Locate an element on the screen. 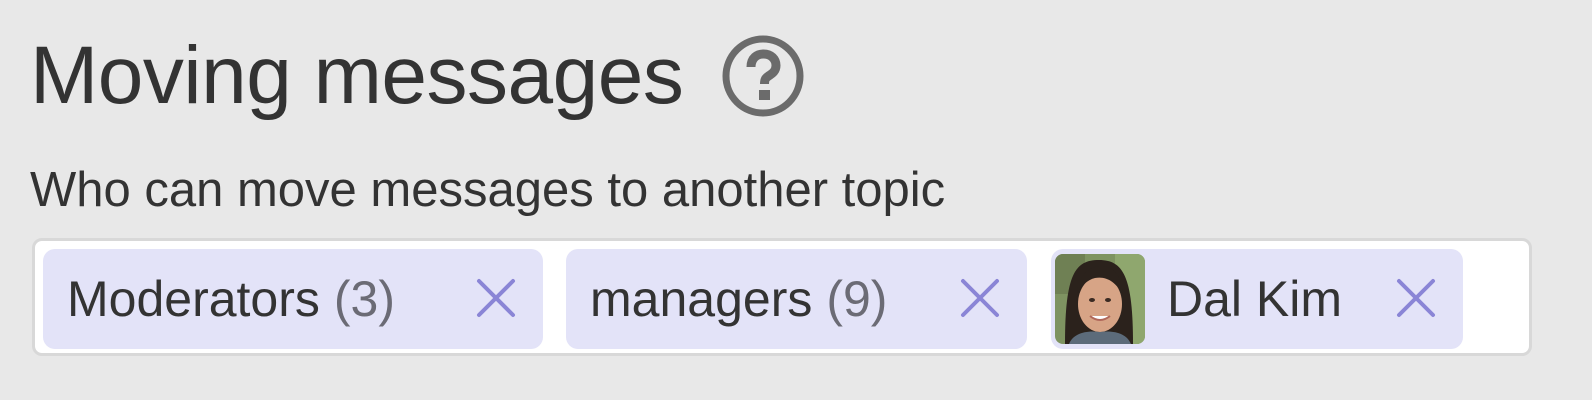 This screenshot has width=1592, height=400. setting-header: Moving messages is located at coordinates (417, 76).